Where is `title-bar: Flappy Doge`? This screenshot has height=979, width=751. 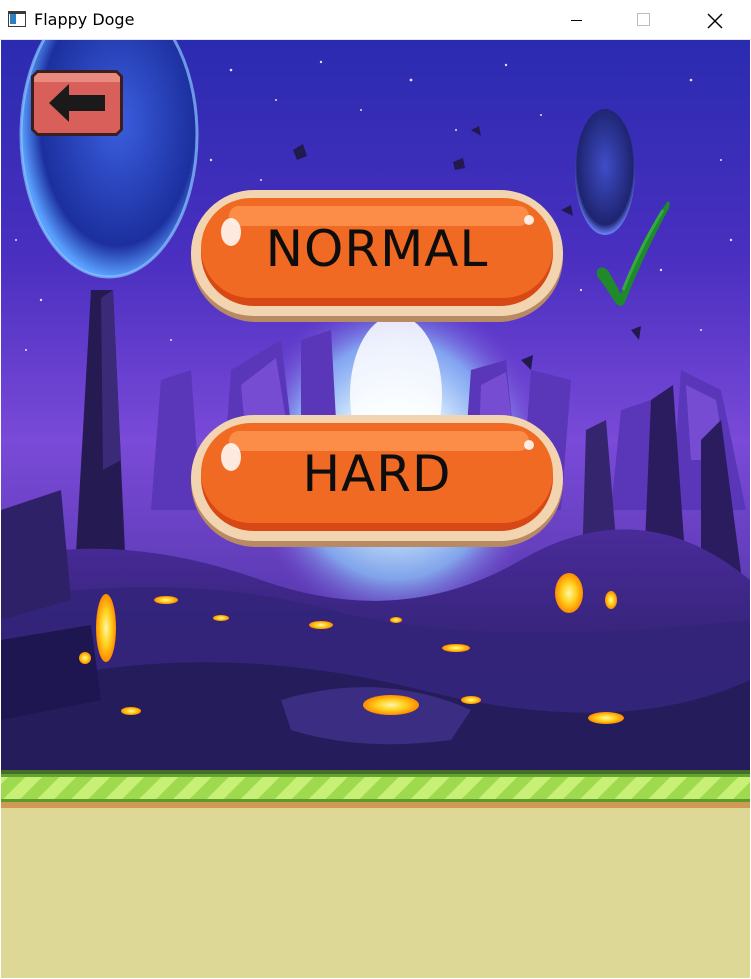
title-bar: Flappy Doge is located at coordinates (375, 20).